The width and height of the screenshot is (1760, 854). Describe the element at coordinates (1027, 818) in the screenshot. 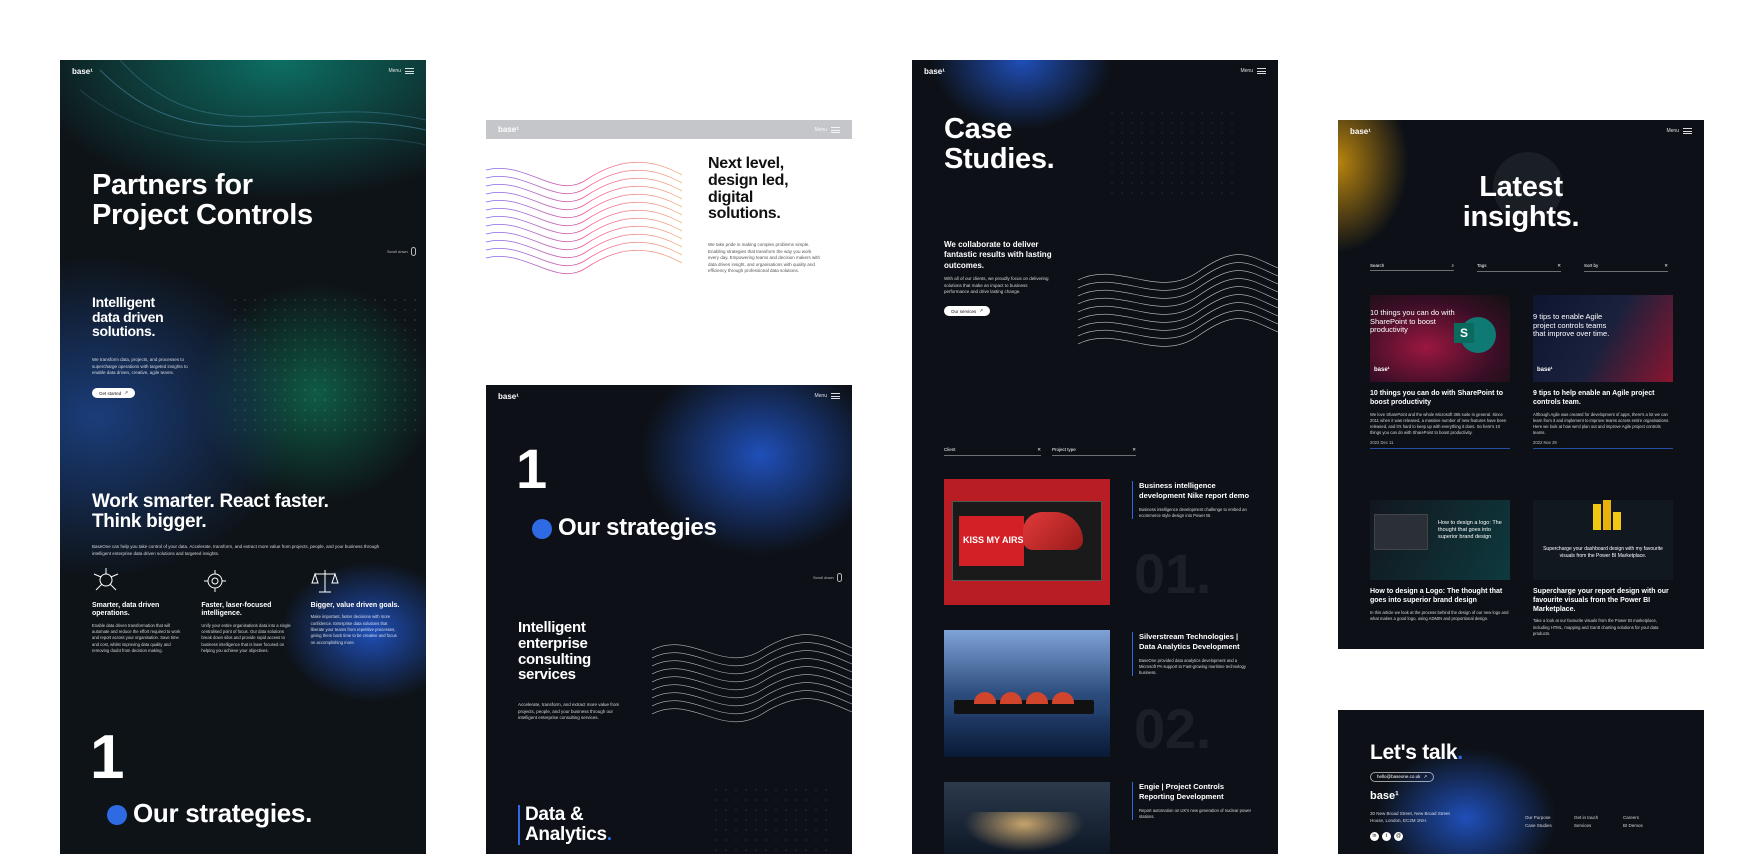

I see `case-image-engie` at that location.